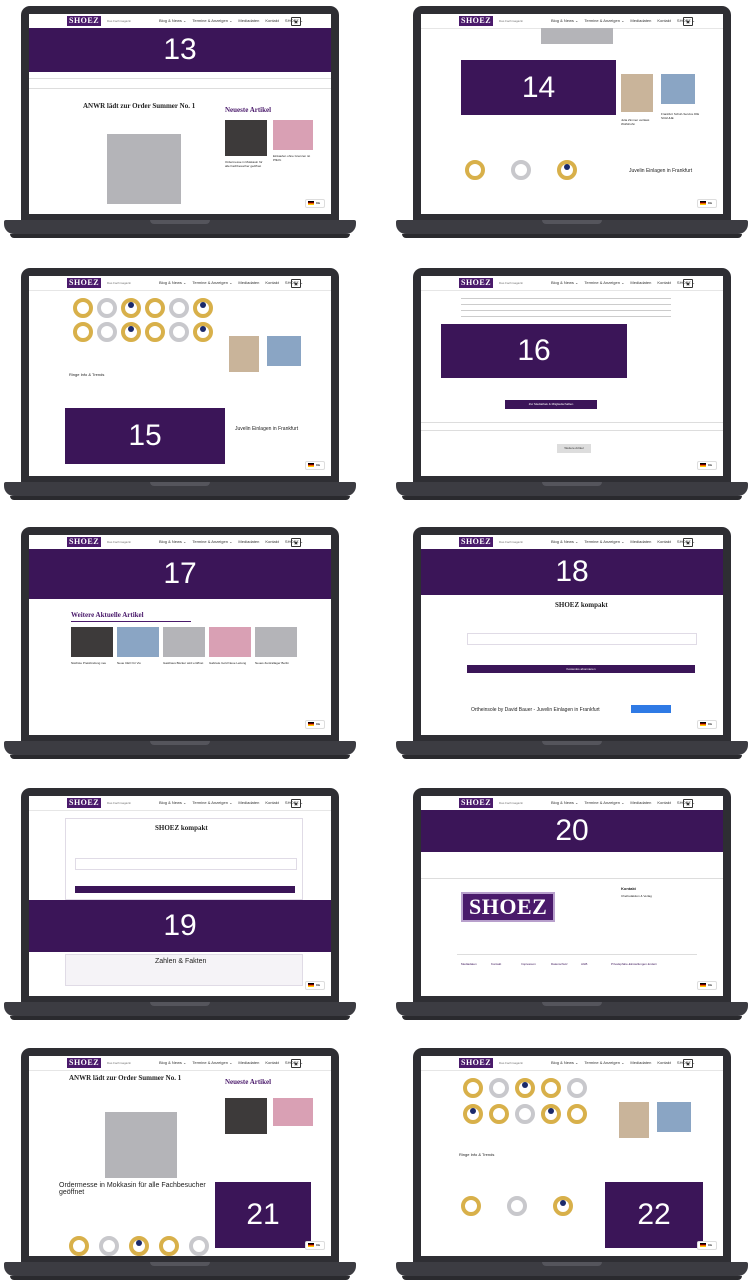  What do you see at coordinates (651, 709) in the screenshot?
I see `cookie-accept-button` at bounding box center [651, 709].